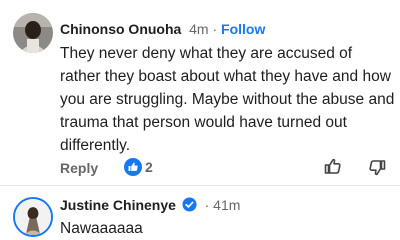 The height and width of the screenshot is (240, 400). Describe the element at coordinates (120, 29) in the screenshot. I see `author-name: Chinonso Onuoha` at that location.